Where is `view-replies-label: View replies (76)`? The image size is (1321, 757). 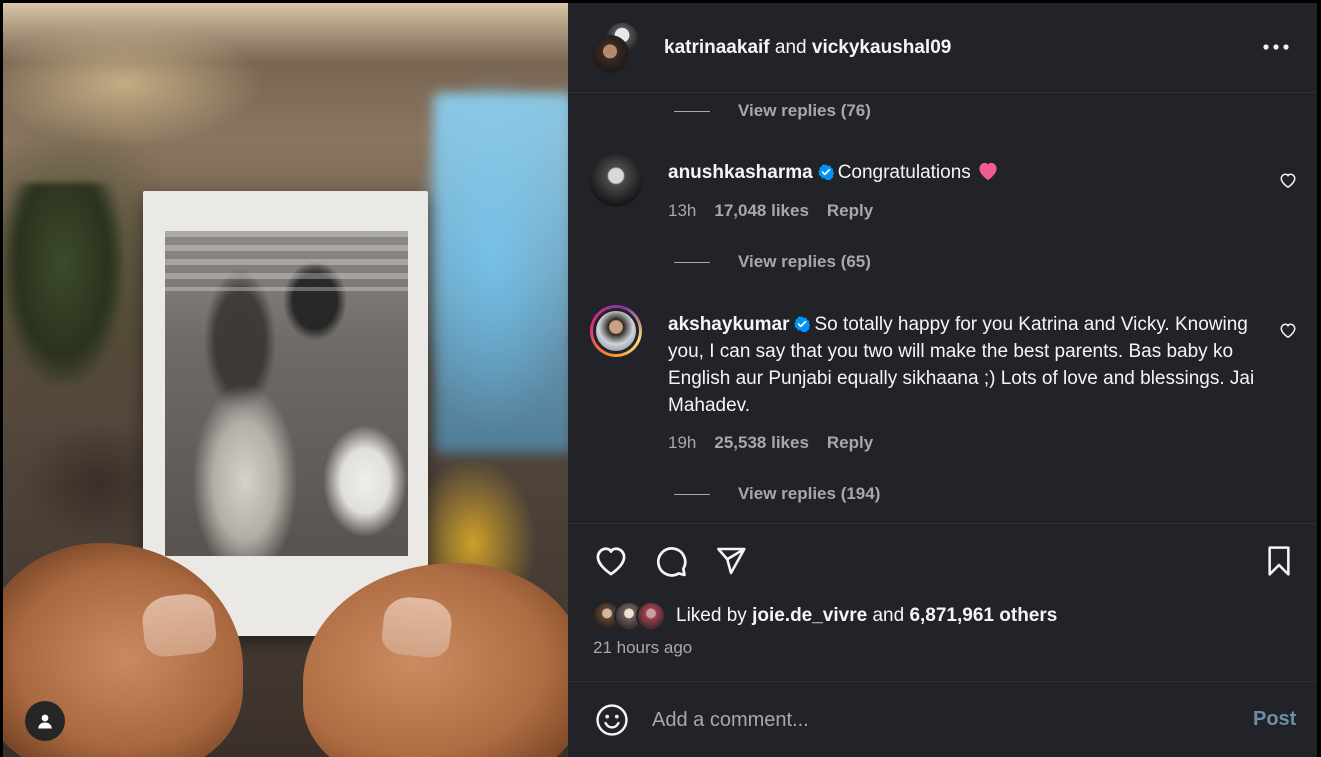 view-replies-label: View replies (76) is located at coordinates (804, 110).